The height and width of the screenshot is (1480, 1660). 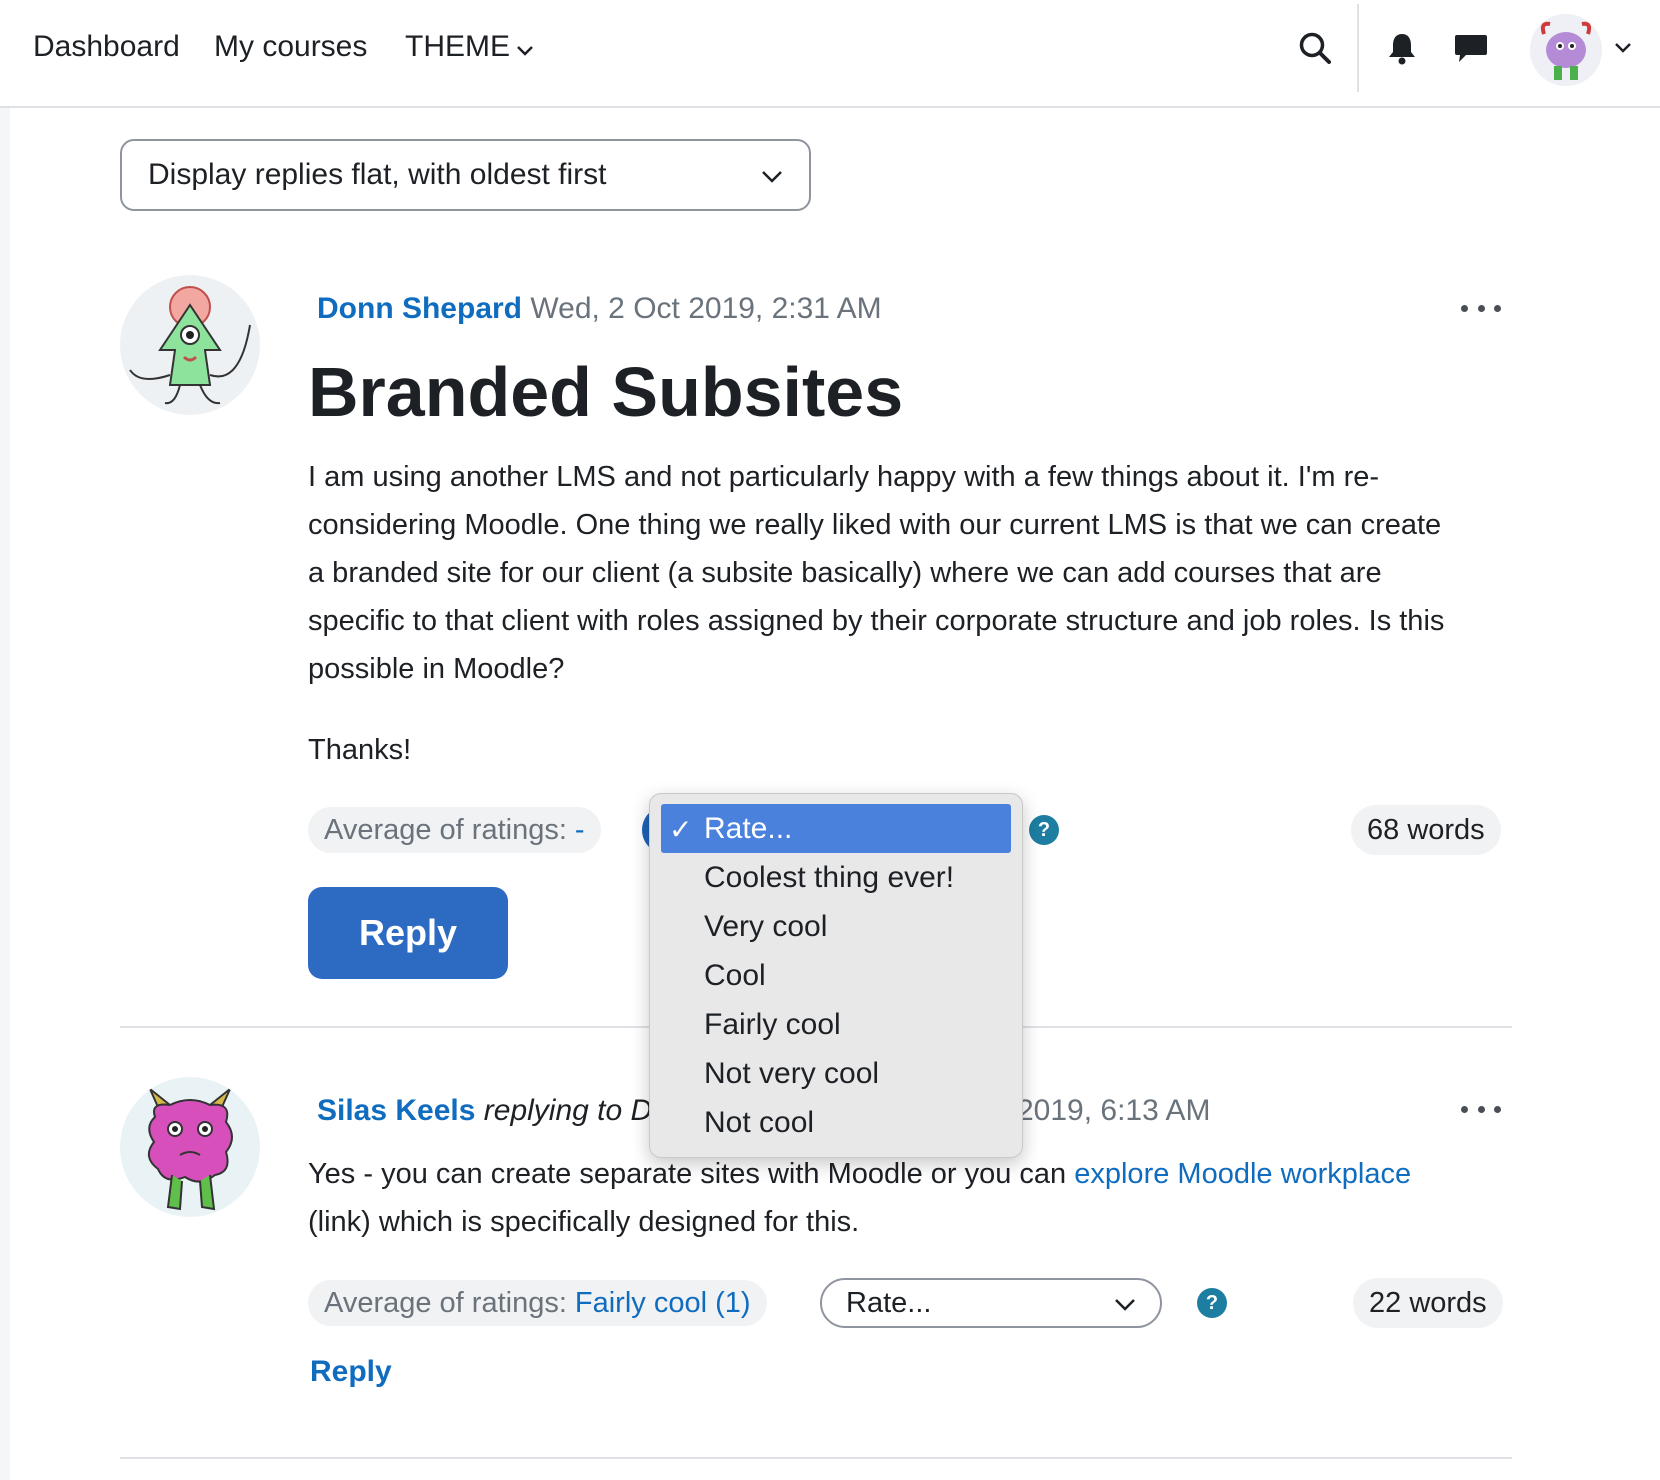 I want to click on search-icon, so click(x=1315, y=48).